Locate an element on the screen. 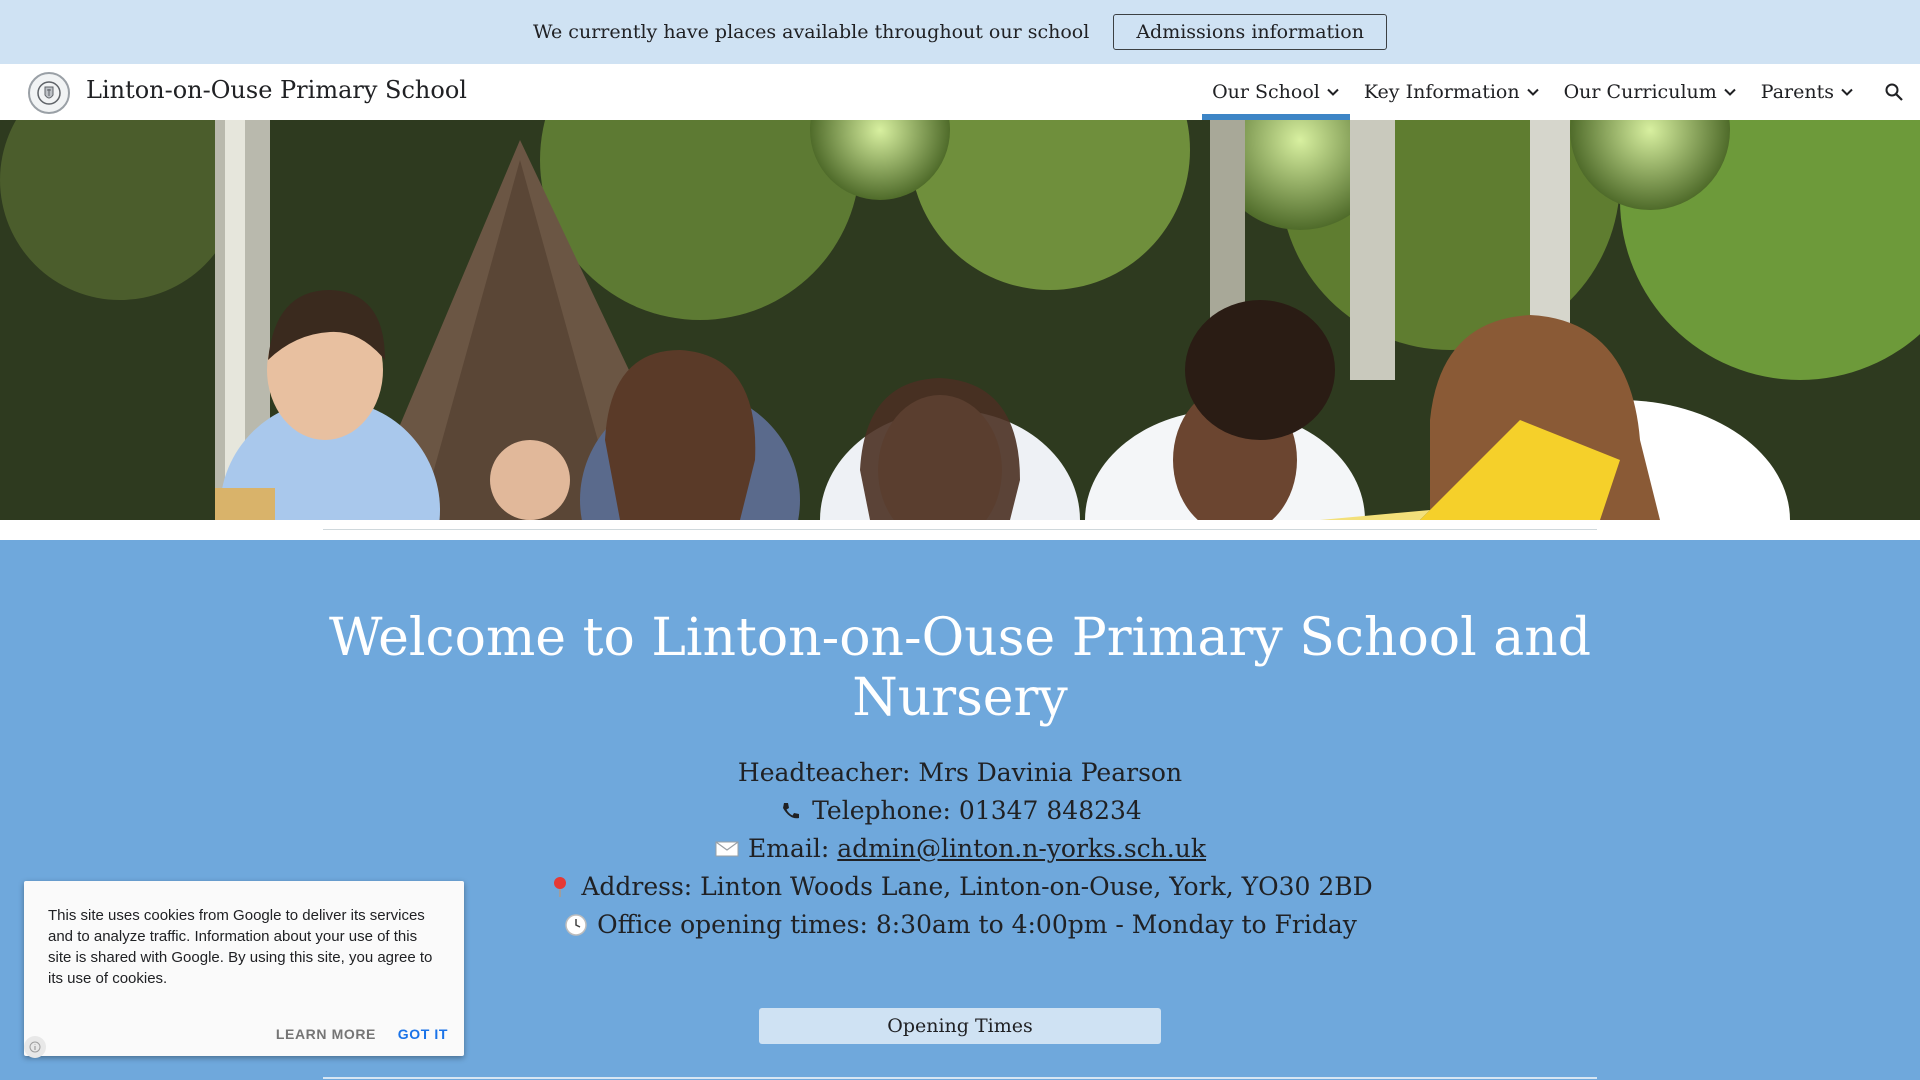 The height and width of the screenshot is (1080, 1920). nav-key-information: Key Information is located at coordinates (1452, 92).